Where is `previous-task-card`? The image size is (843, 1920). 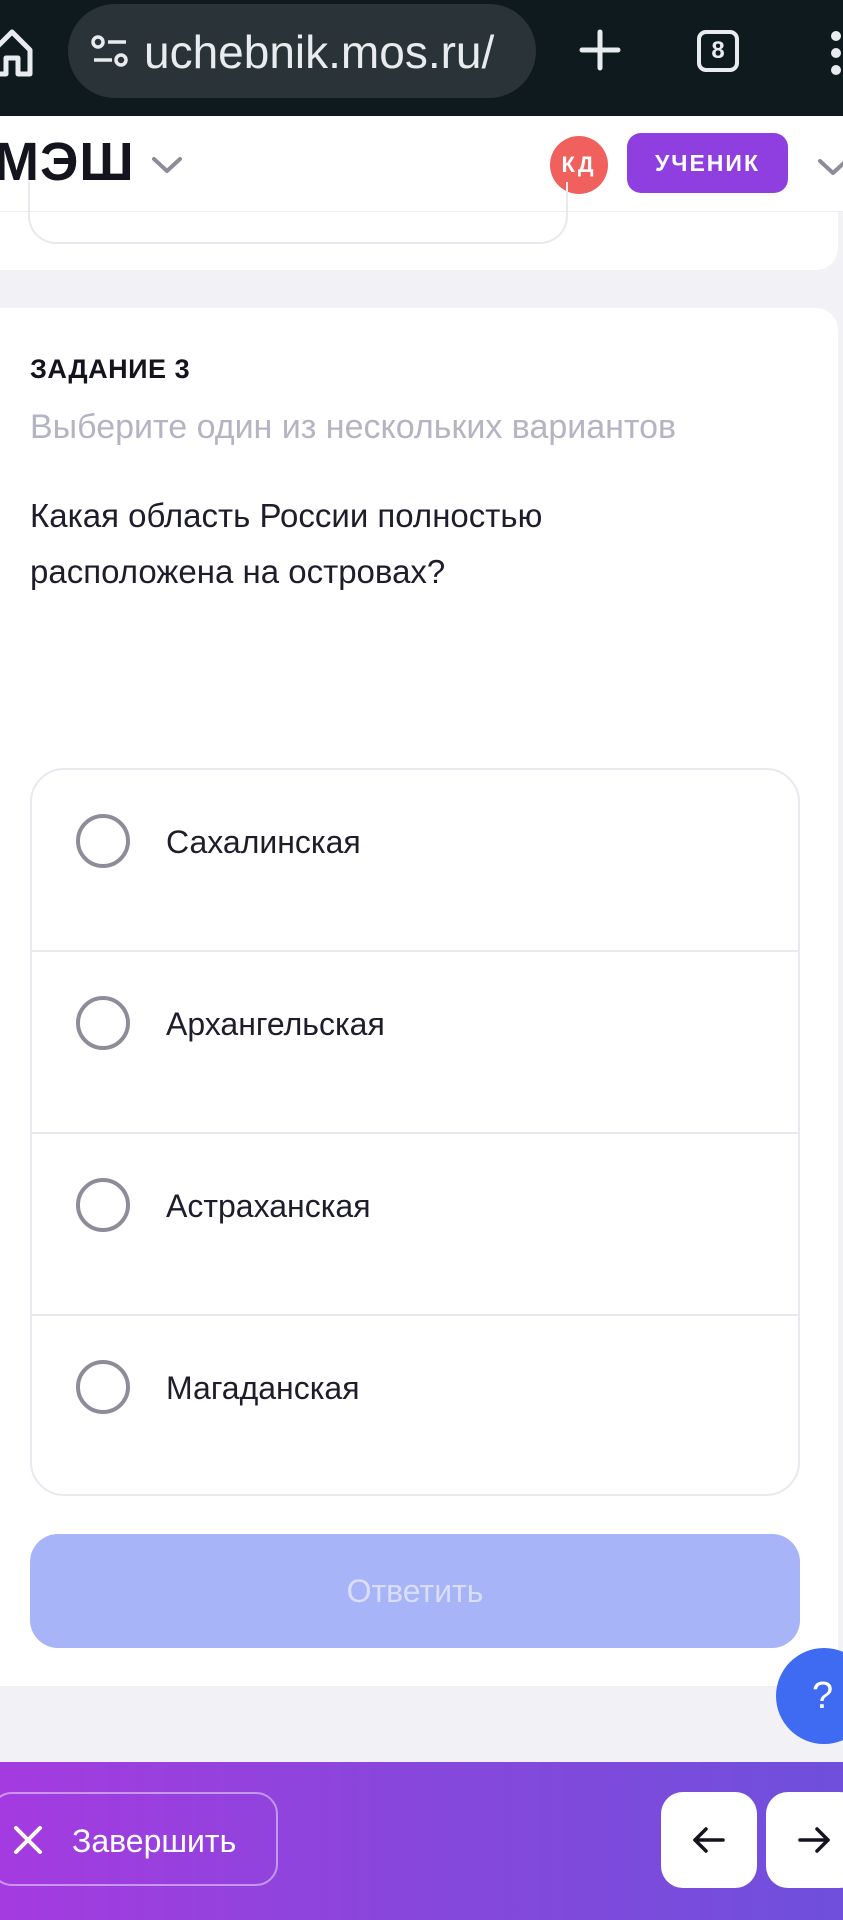
previous-task-card is located at coordinates (419, 226).